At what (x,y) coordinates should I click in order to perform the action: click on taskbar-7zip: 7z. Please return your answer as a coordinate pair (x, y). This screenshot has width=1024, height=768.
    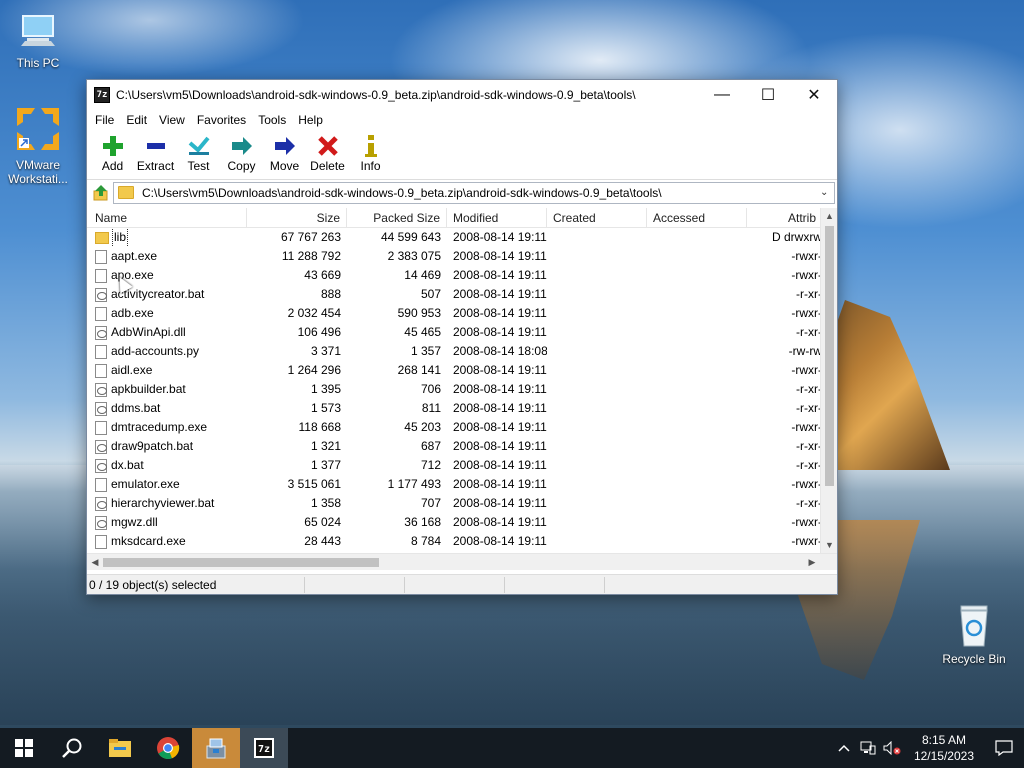
    Looking at the image, I should click on (264, 748).